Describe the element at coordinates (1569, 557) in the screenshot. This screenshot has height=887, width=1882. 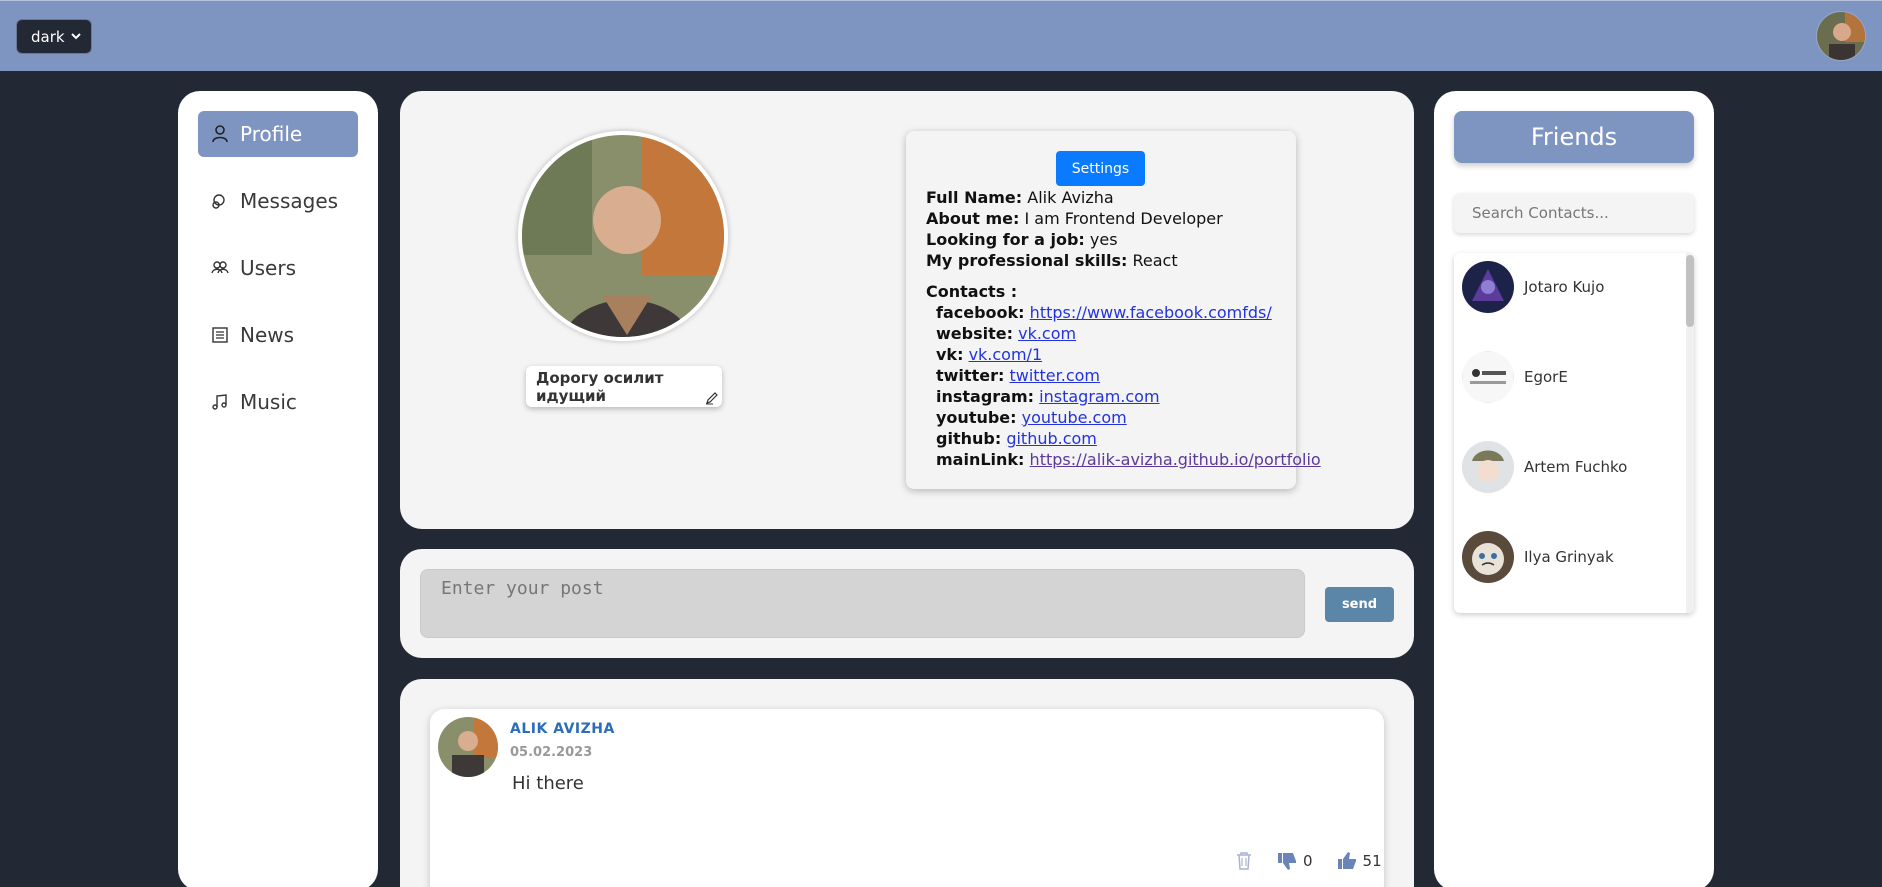
I see `friend-name: Ilya Grinyak` at that location.